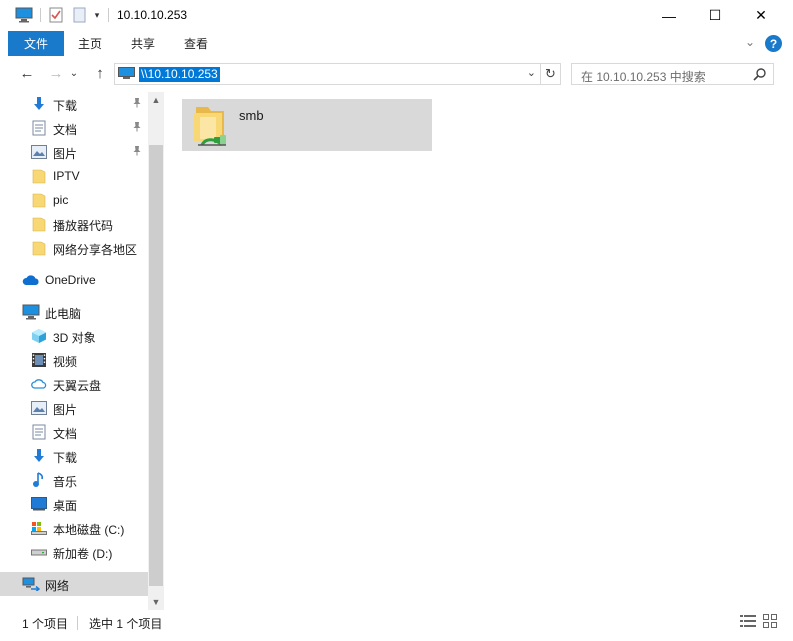 This screenshot has width=793, height=641. I want to click on sidebar-item: 网络分享各地区, so click(74, 248).